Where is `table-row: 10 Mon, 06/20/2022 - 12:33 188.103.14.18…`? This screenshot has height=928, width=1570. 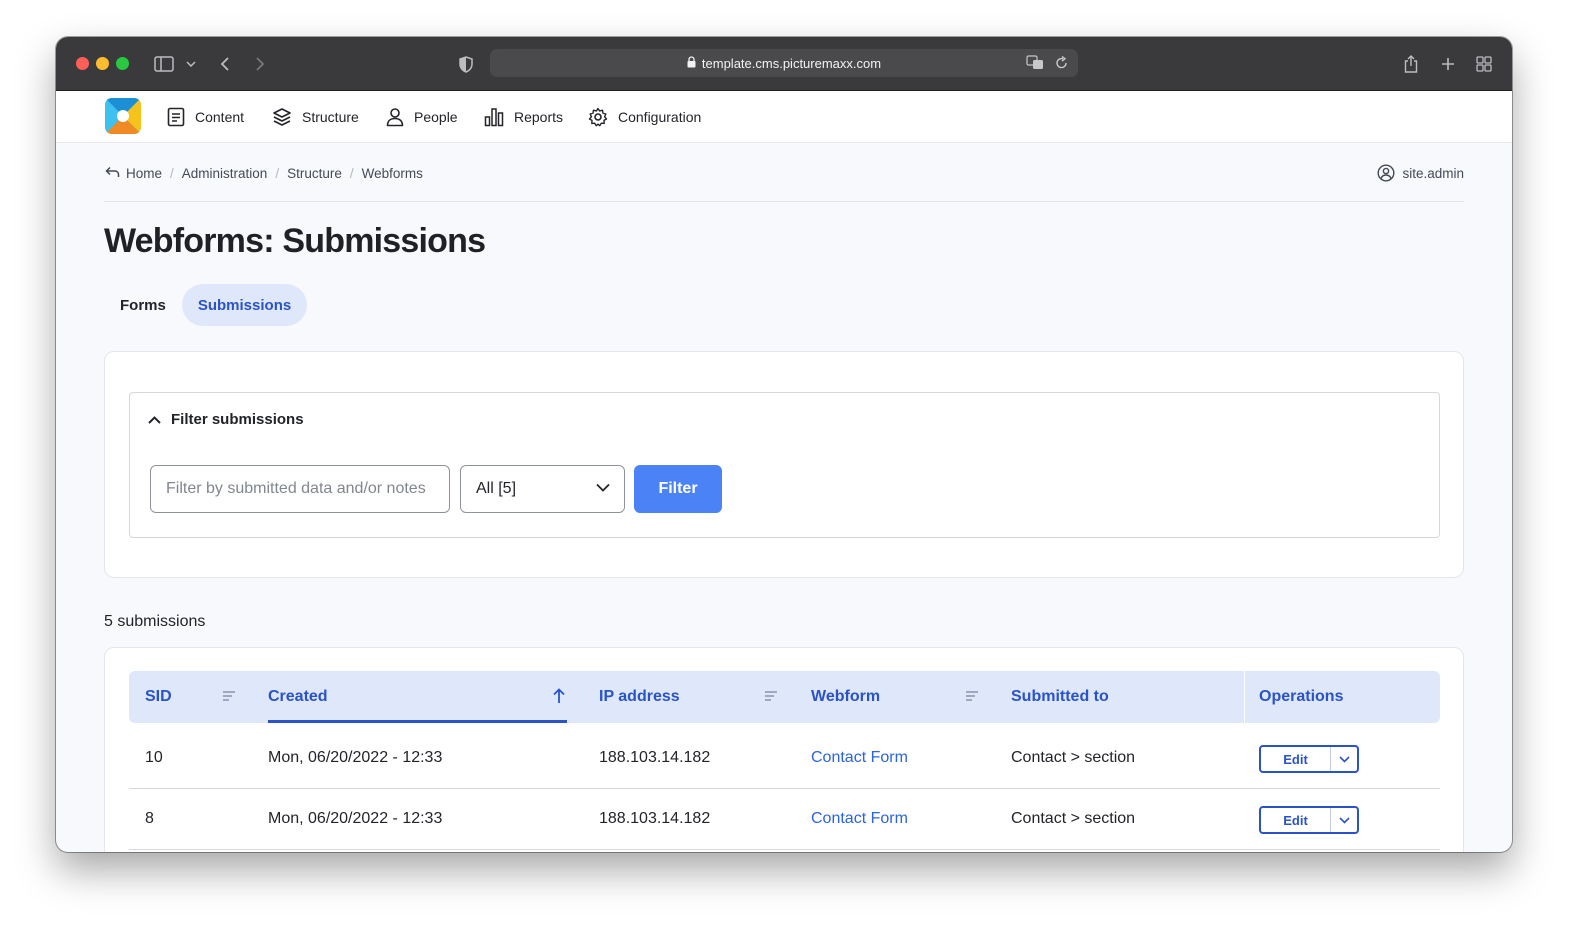 table-row: 10 Mon, 06/20/2022 - 12:33 188.103.14.18… is located at coordinates (784, 758).